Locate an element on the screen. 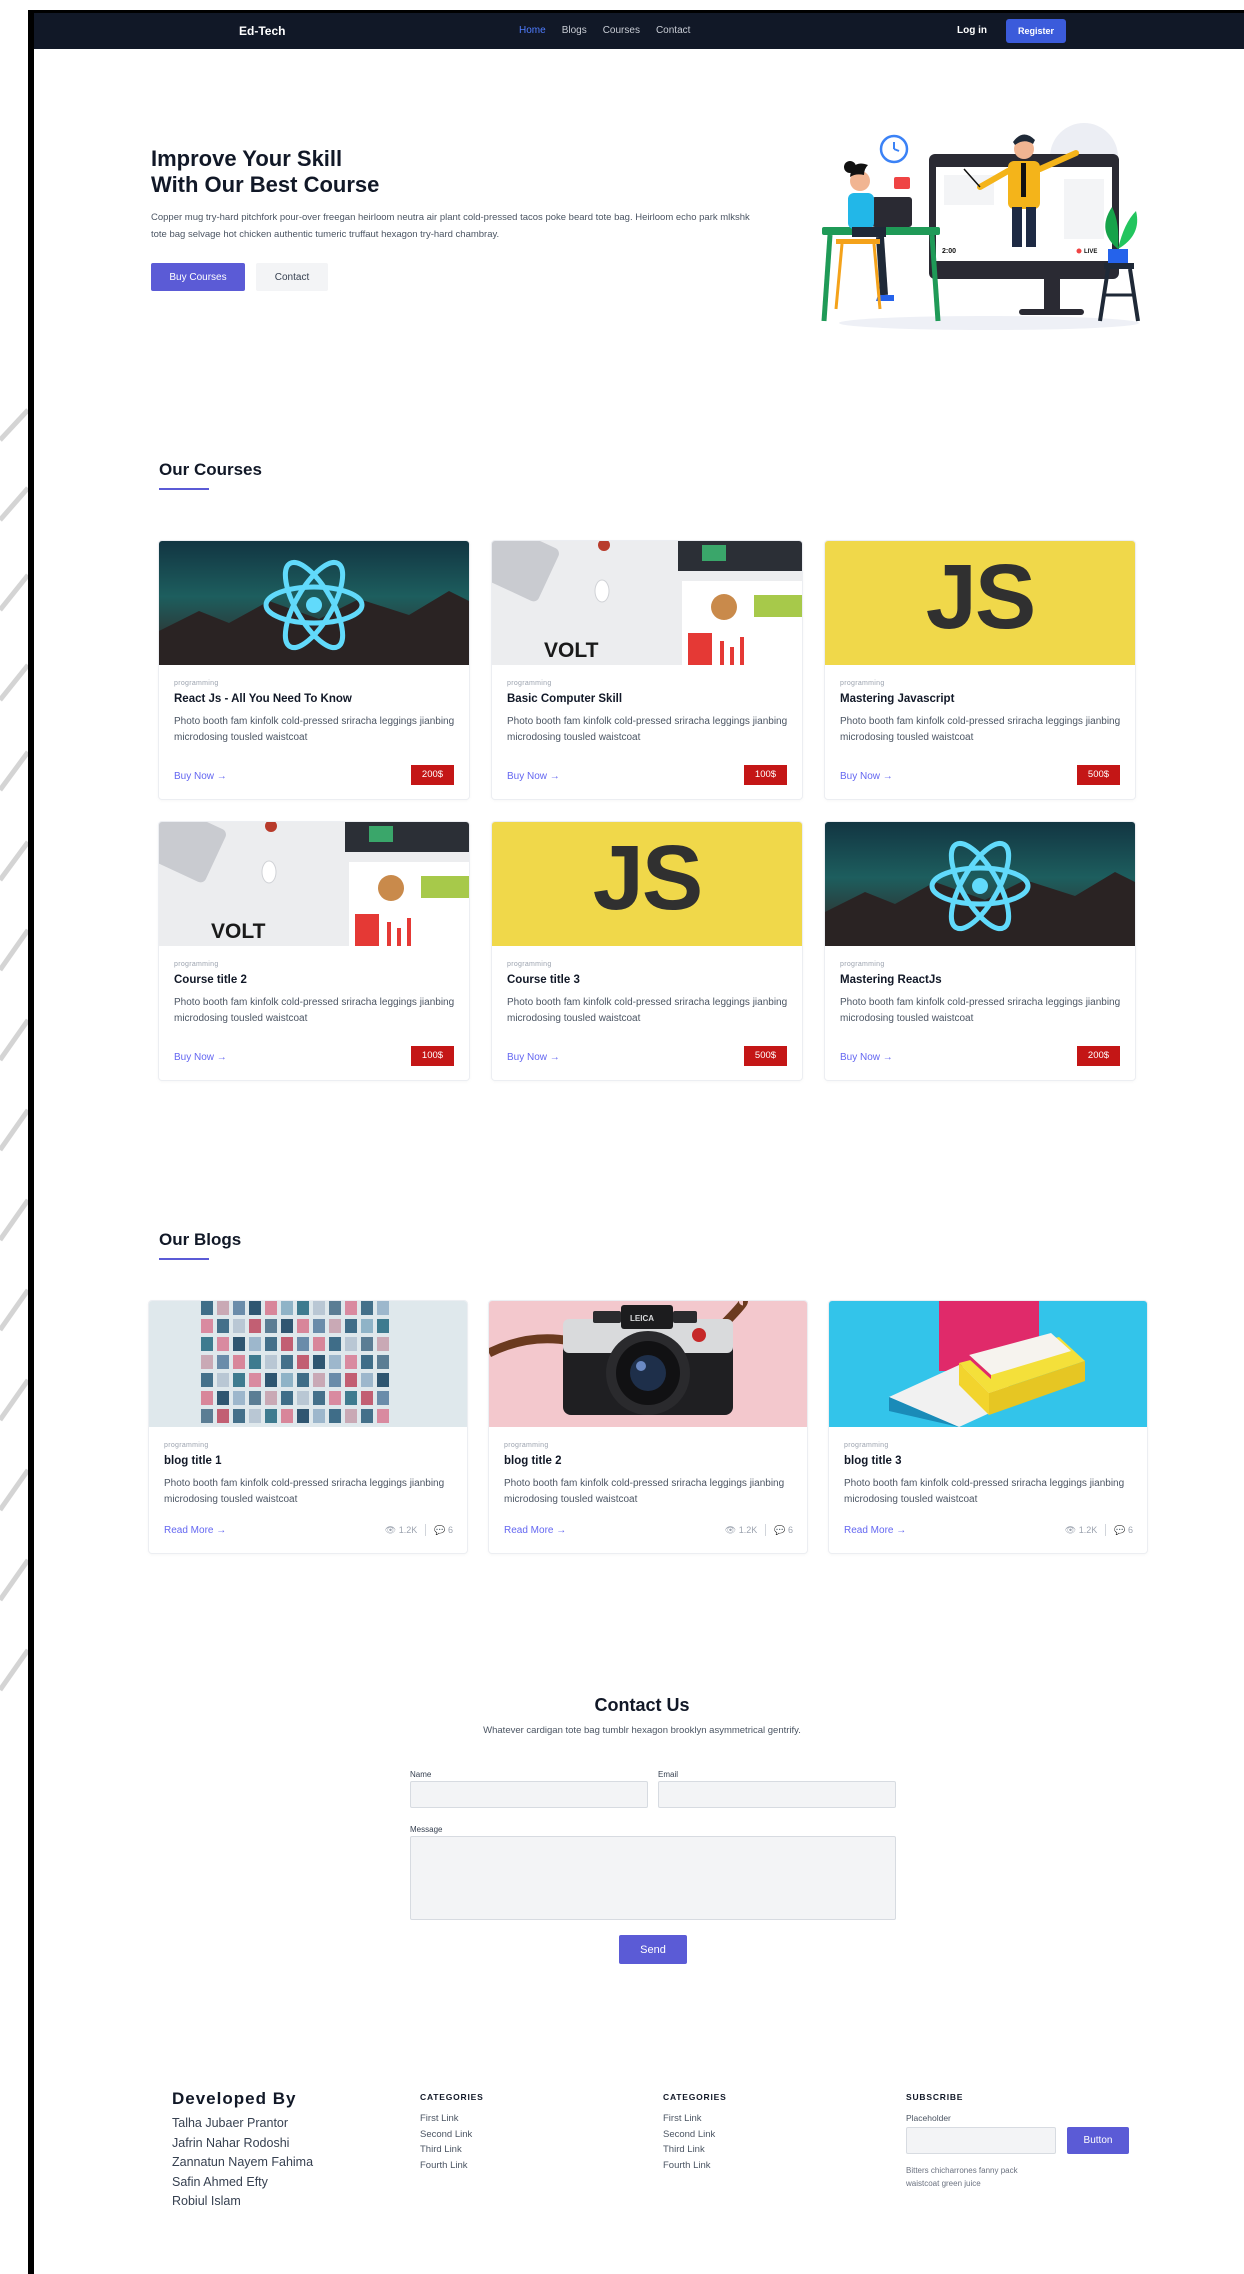  name-input is located at coordinates (529, 1794).